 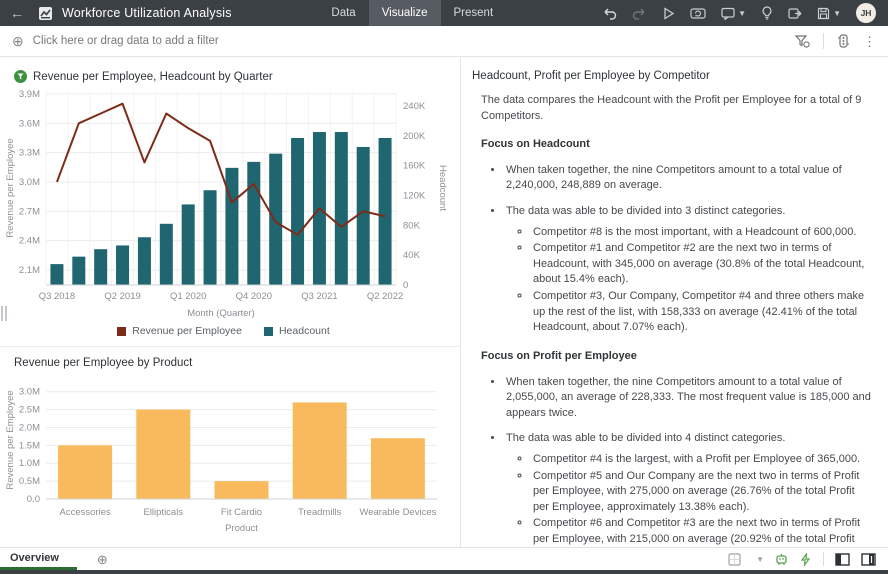 I want to click on left-axis-tick: 3.9M, so click(x=29, y=94).